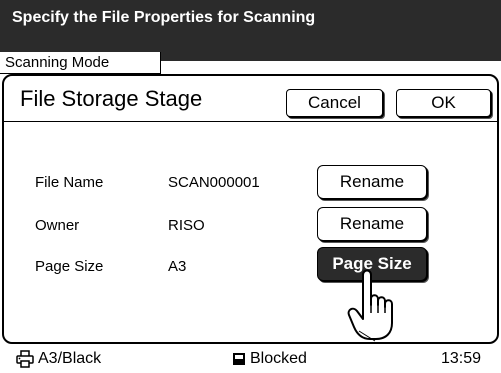 This screenshot has height=373, width=501. I want to click on owner-value: RISO, so click(186, 225).